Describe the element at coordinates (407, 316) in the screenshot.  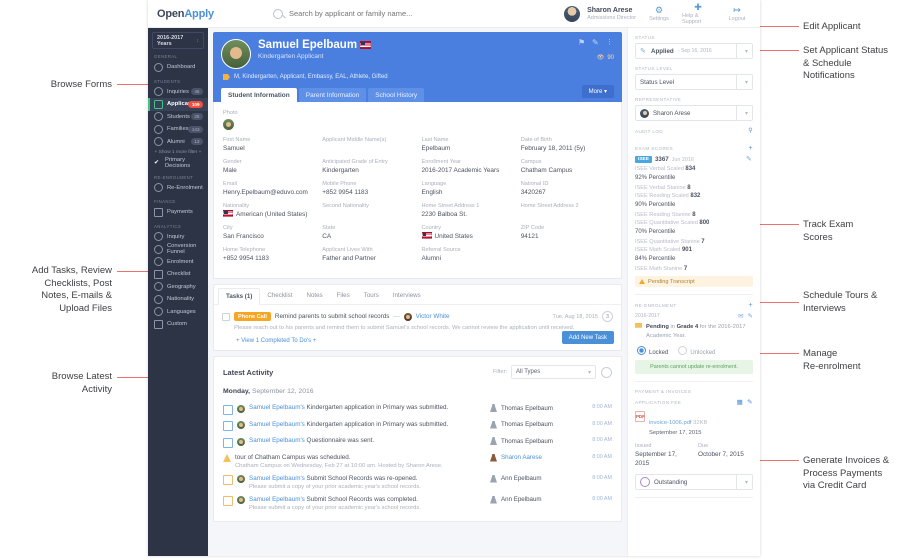
I see `avatar` at that location.